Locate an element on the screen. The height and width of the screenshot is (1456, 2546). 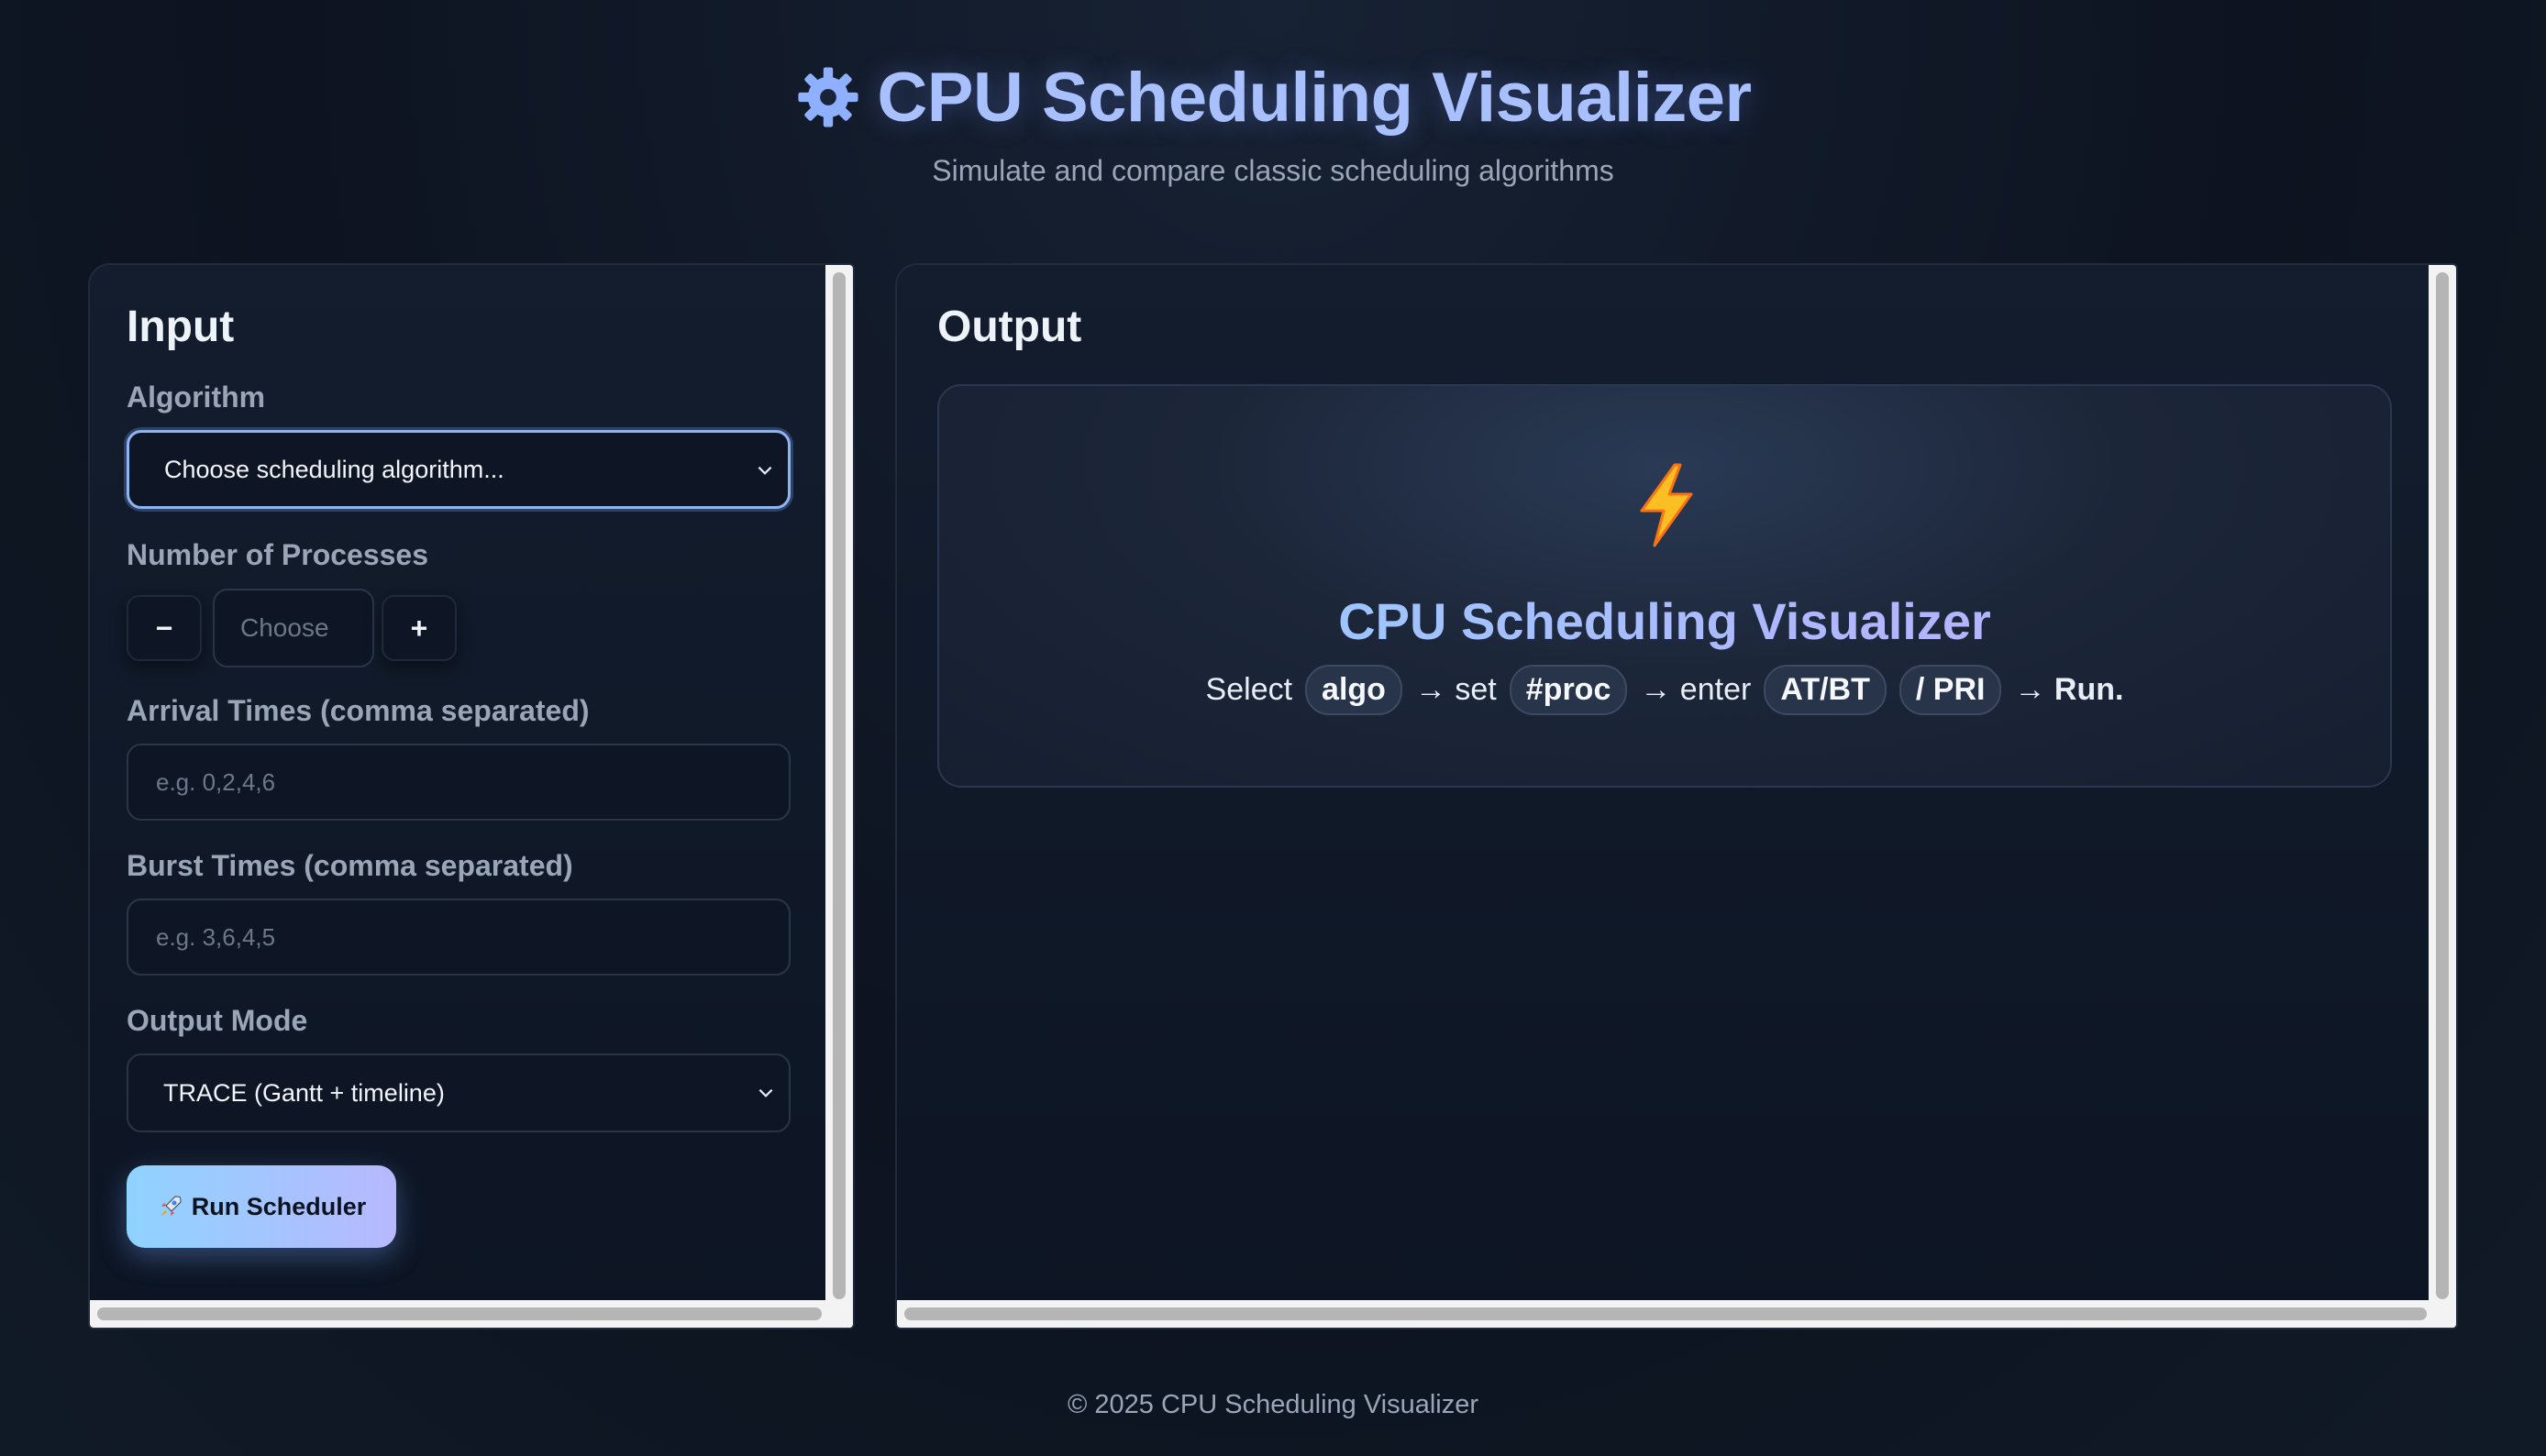
lightning-icon is located at coordinates (1666, 505).